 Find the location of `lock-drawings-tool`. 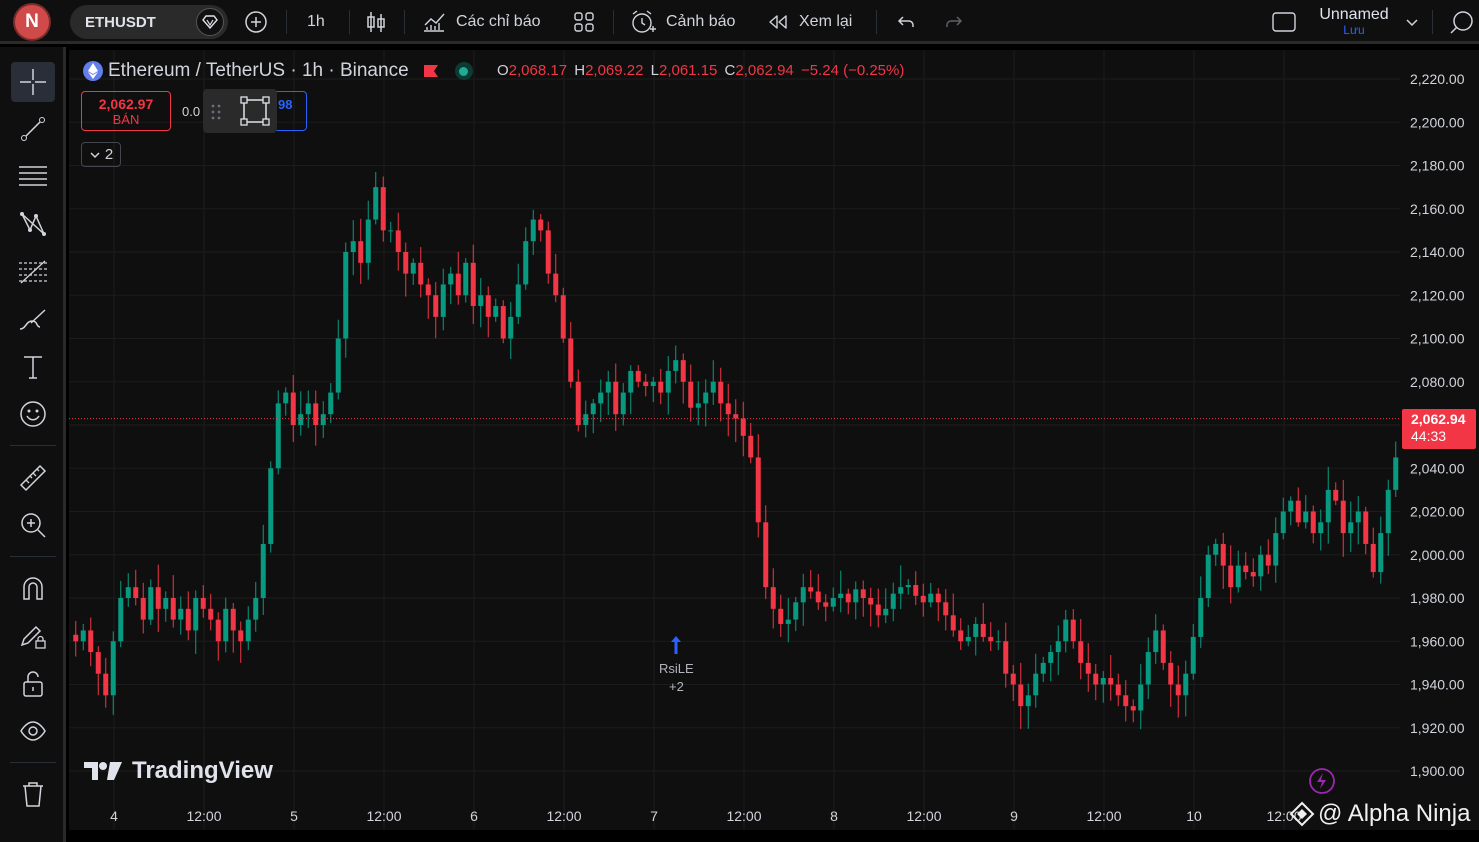

lock-drawings-tool is located at coordinates (33, 684).